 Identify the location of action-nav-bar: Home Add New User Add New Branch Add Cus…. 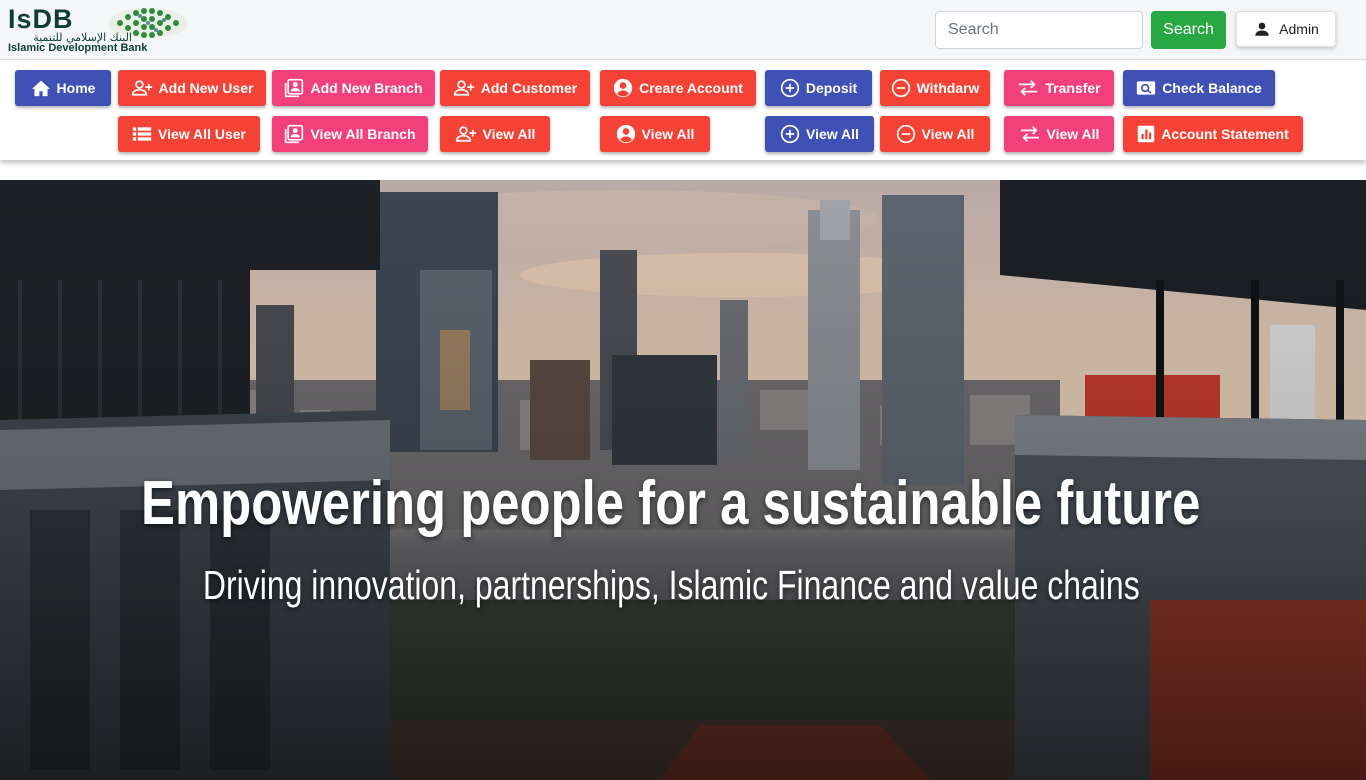
(683, 110).